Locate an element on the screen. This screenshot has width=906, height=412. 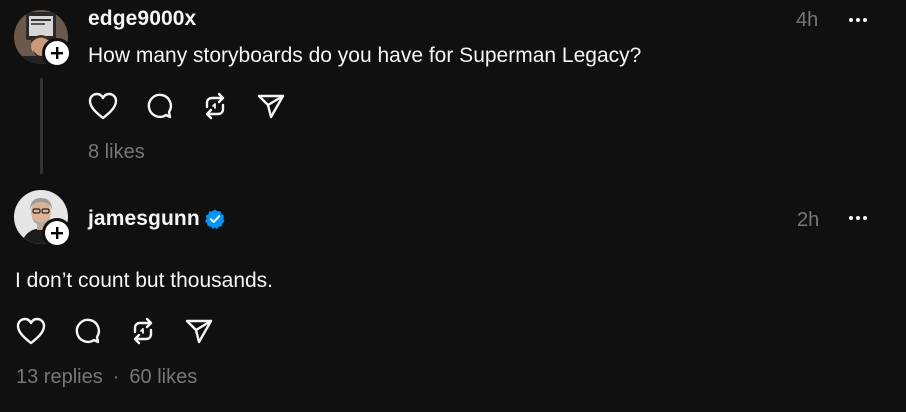
likes-count: 60 likes is located at coordinates (163, 377).